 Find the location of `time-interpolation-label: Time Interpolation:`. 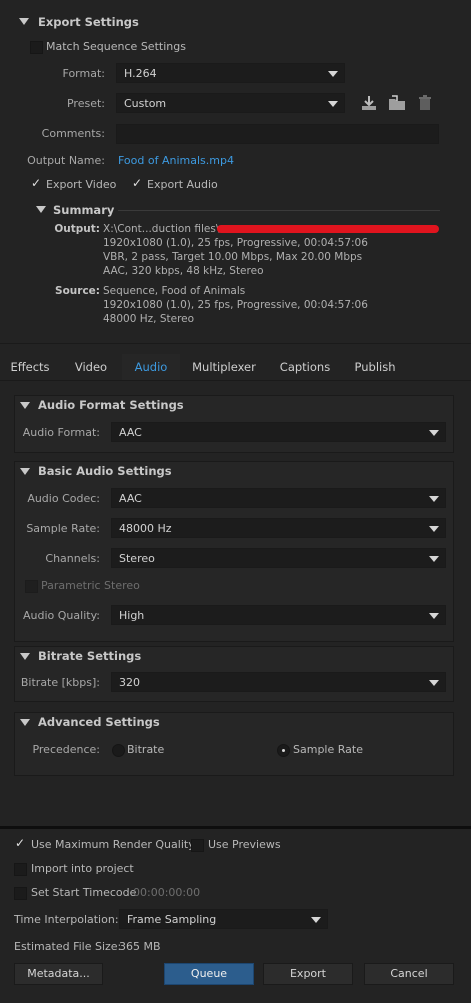

time-interpolation-label: Time Interpolation: is located at coordinates (66, 919).